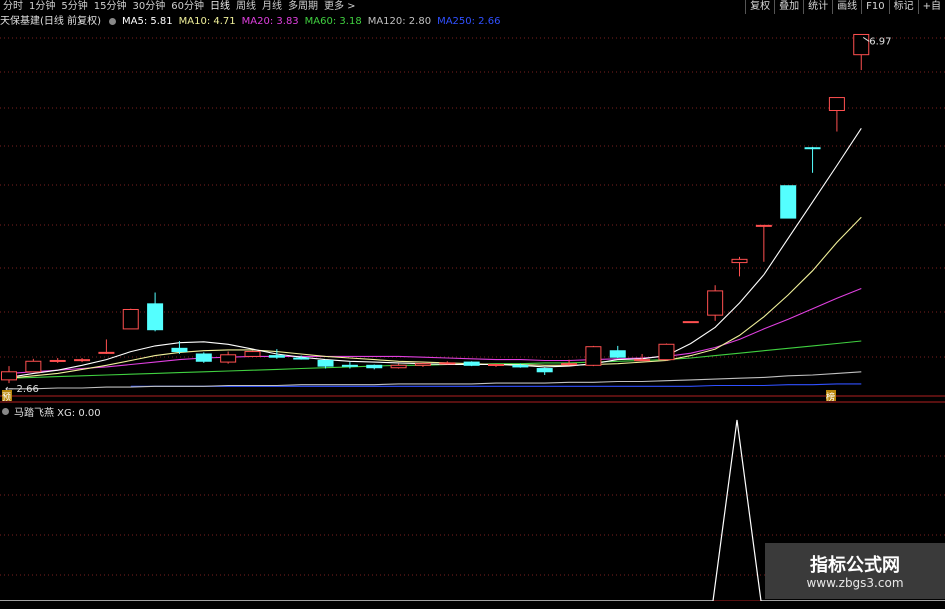 The image size is (945, 609). I want to click on indicator-legend-text: 马踏飞燕 XG: 0.00, so click(57, 413).